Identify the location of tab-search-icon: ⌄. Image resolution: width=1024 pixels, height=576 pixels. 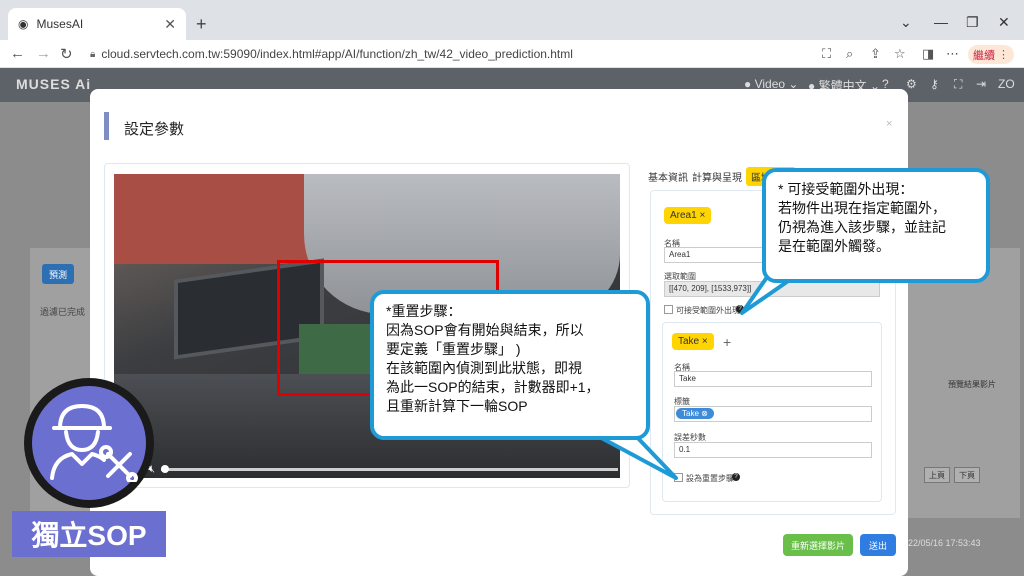
(906, 22).